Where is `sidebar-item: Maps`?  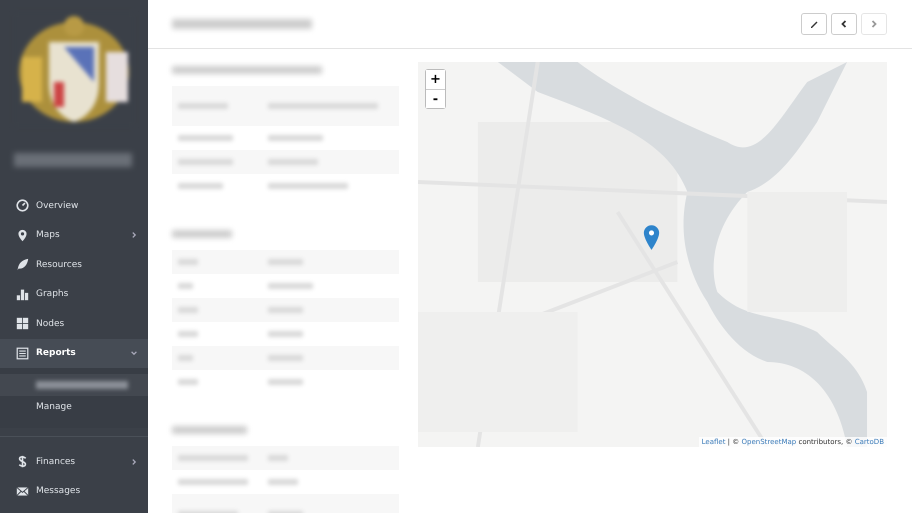
sidebar-item: Maps is located at coordinates (74, 235).